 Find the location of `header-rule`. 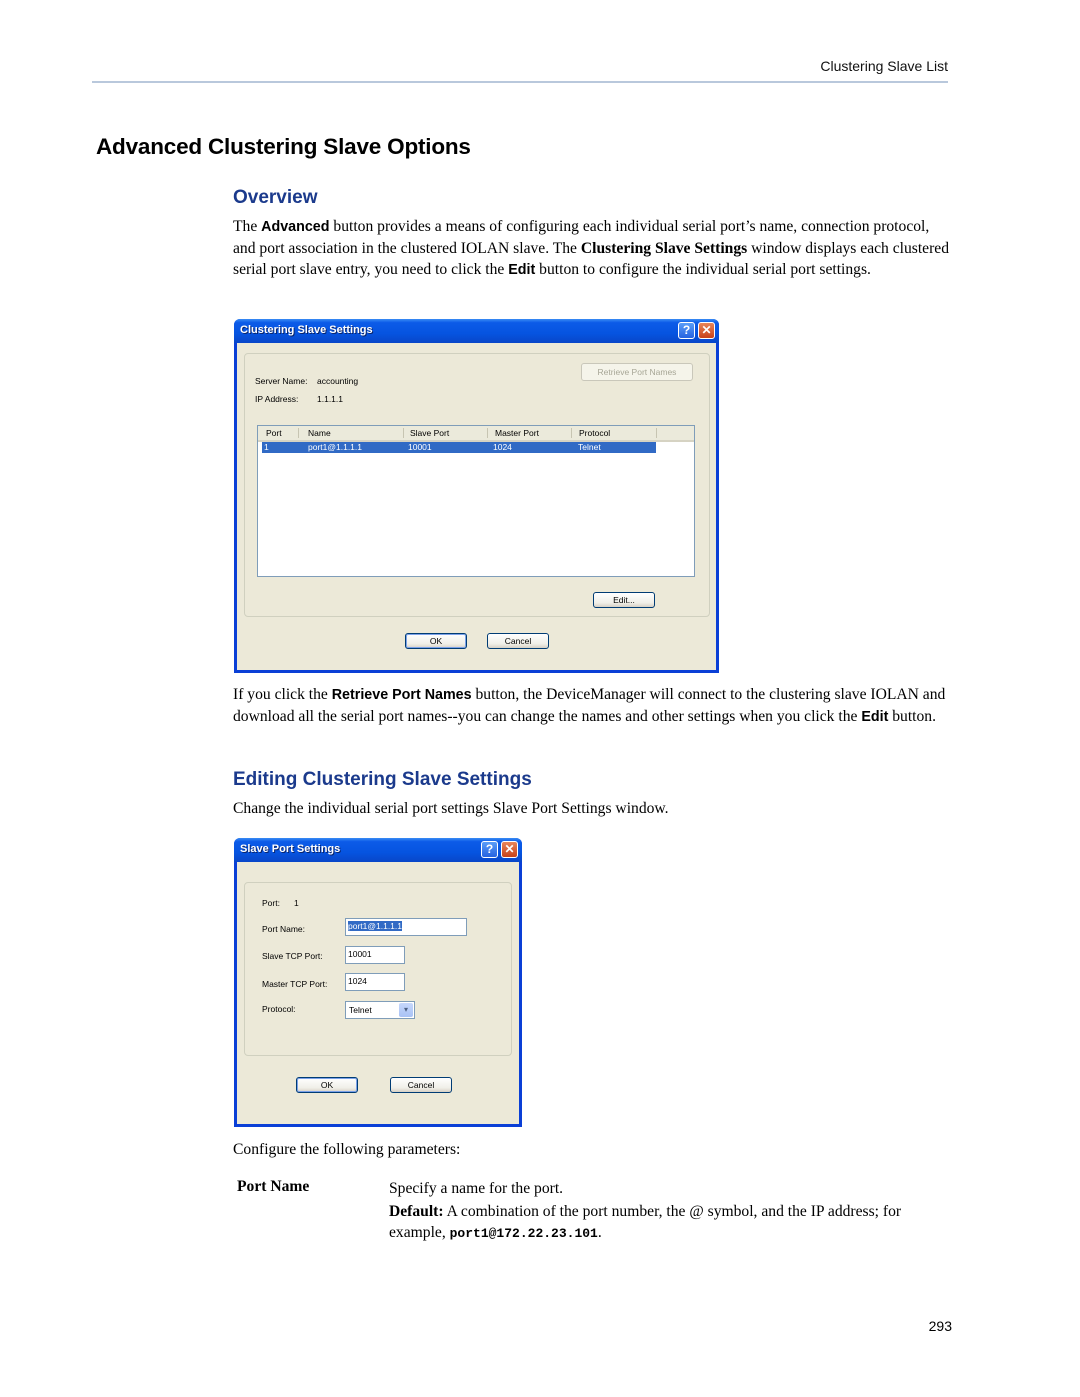

header-rule is located at coordinates (520, 82).